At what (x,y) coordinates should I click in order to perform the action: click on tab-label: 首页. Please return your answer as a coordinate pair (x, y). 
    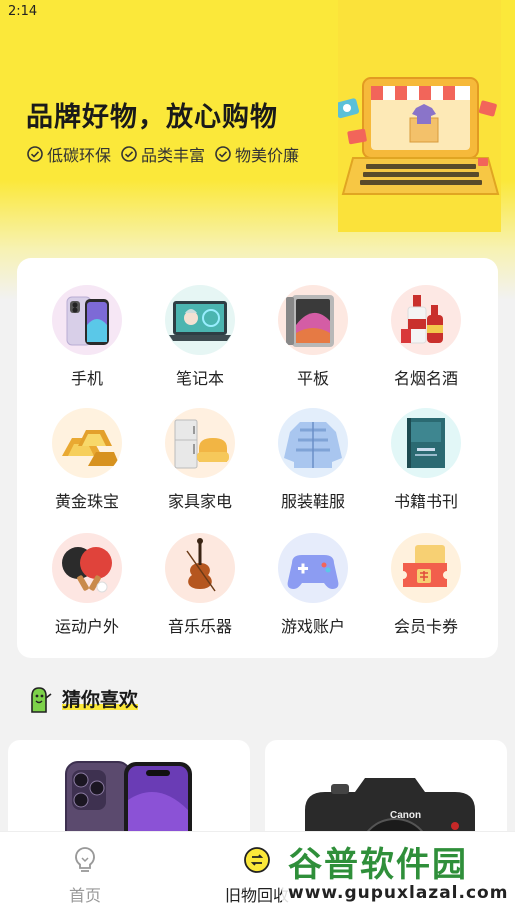
    Looking at the image, I should click on (84, 895).